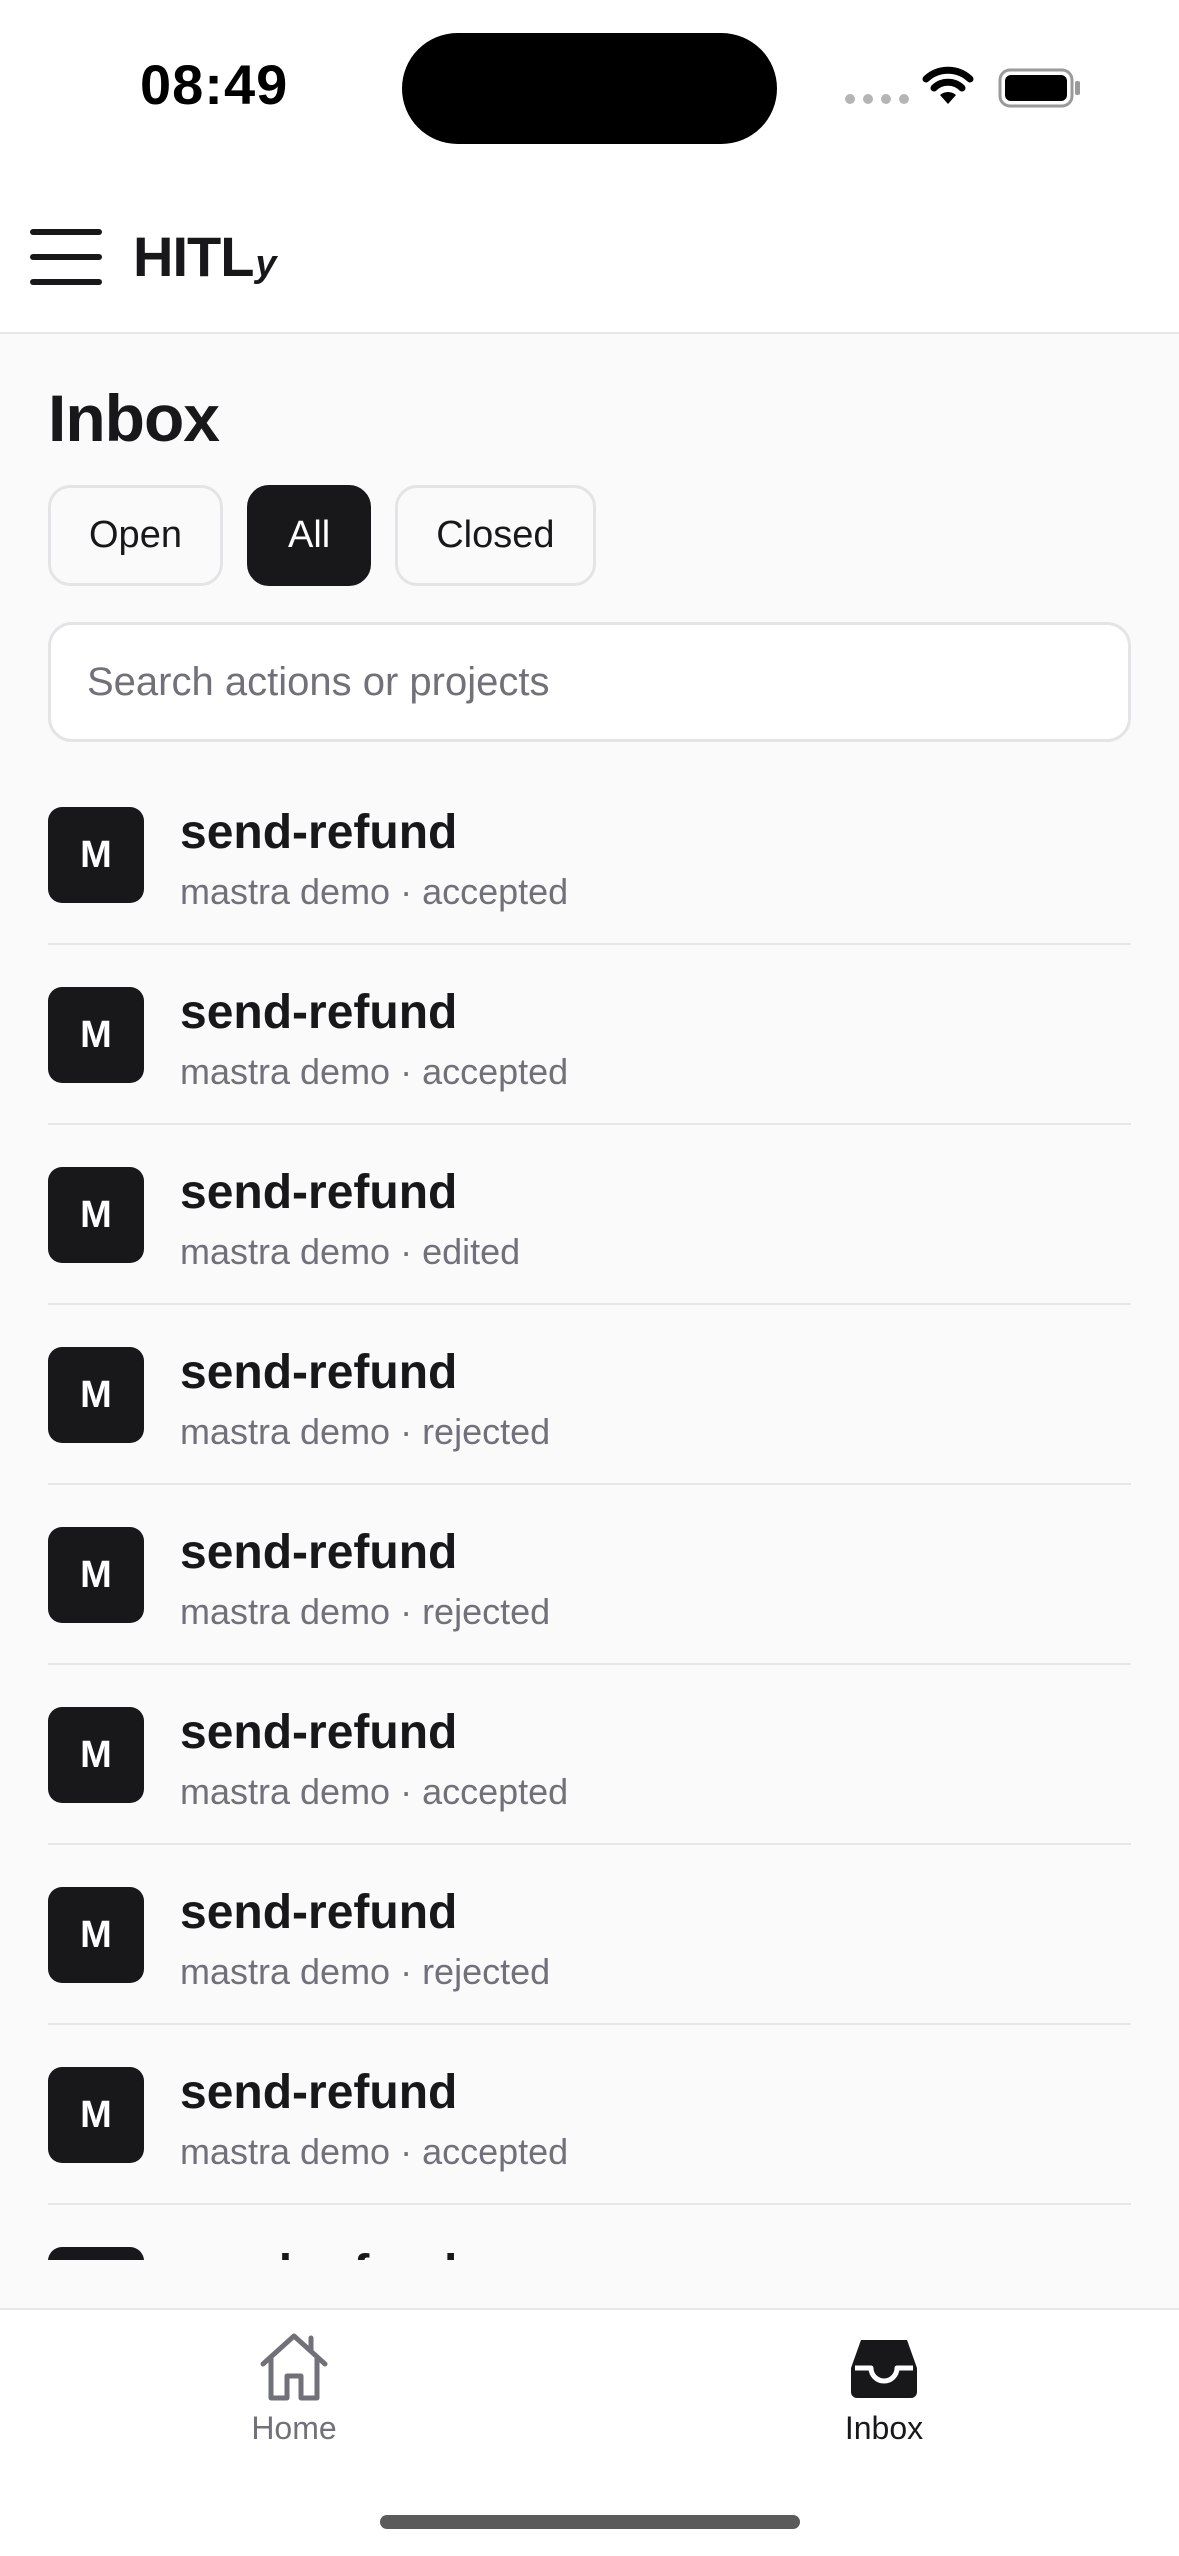 Image resolution: width=1179 pixels, height=2556 pixels. I want to click on dynamic-island, so click(589, 88).